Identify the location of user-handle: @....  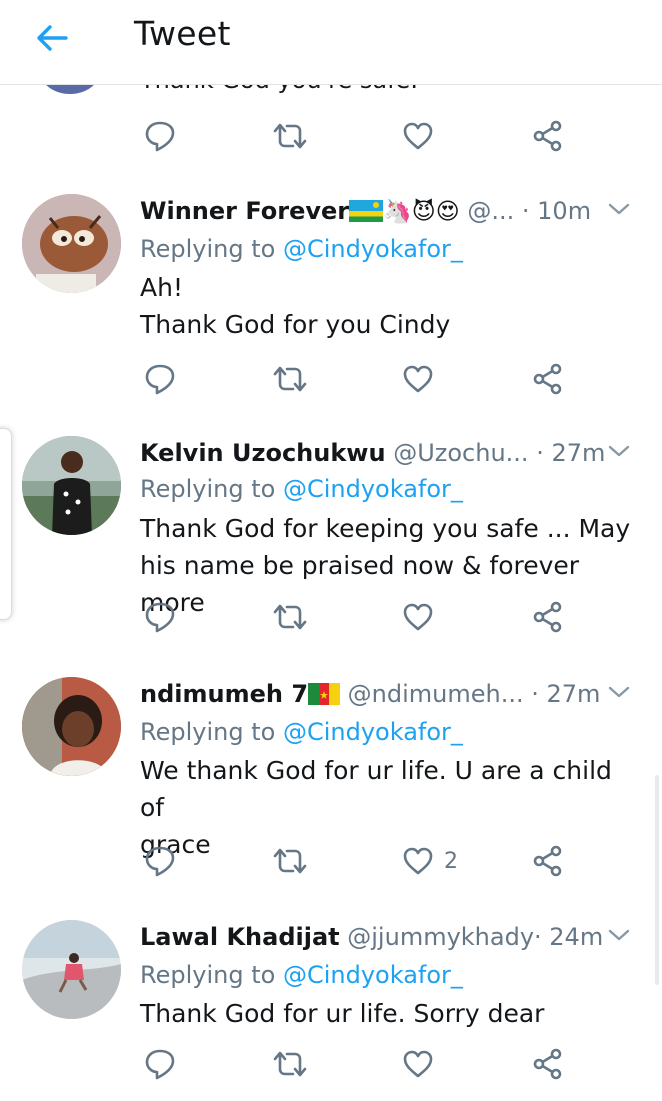
(491, 211).